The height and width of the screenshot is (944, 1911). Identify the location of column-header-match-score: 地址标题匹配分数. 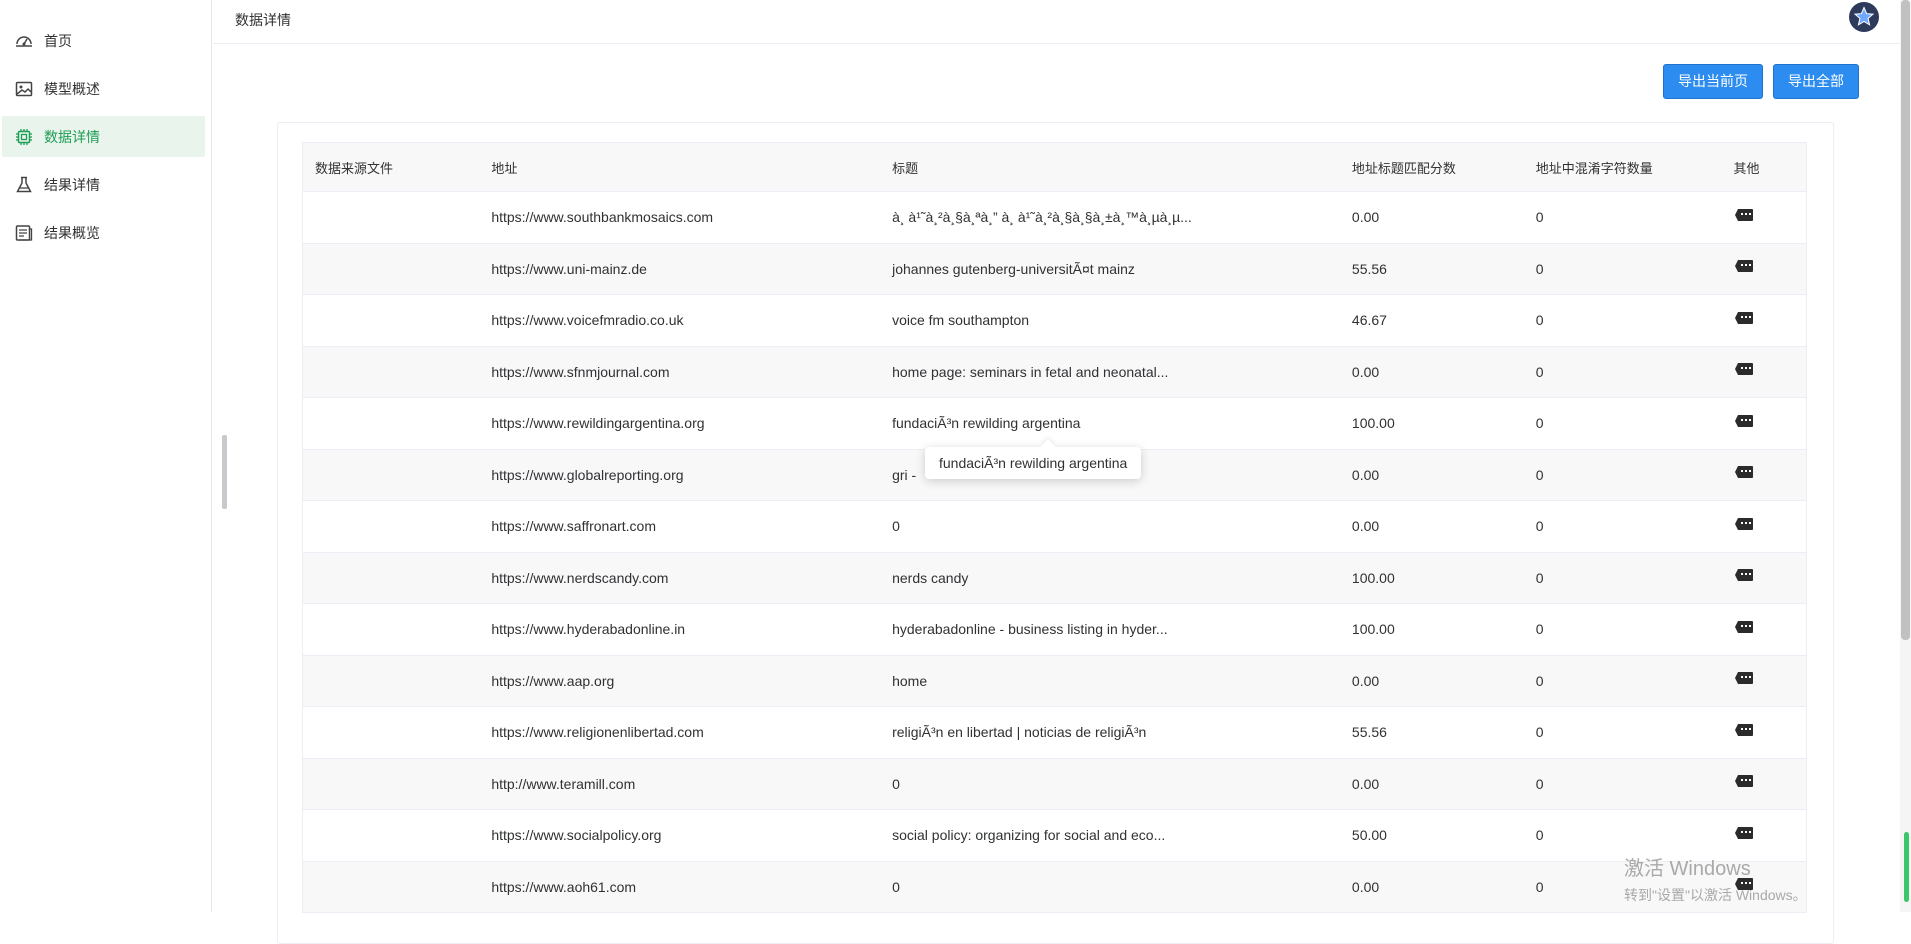
(1431, 167).